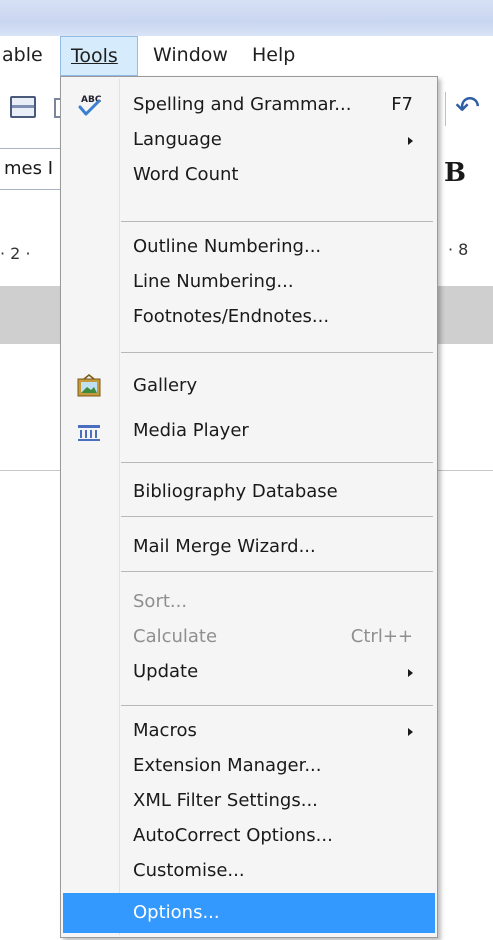 The width and height of the screenshot is (493, 940). What do you see at coordinates (26, 56) in the screenshot?
I see `menu-table: able` at bounding box center [26, 56].